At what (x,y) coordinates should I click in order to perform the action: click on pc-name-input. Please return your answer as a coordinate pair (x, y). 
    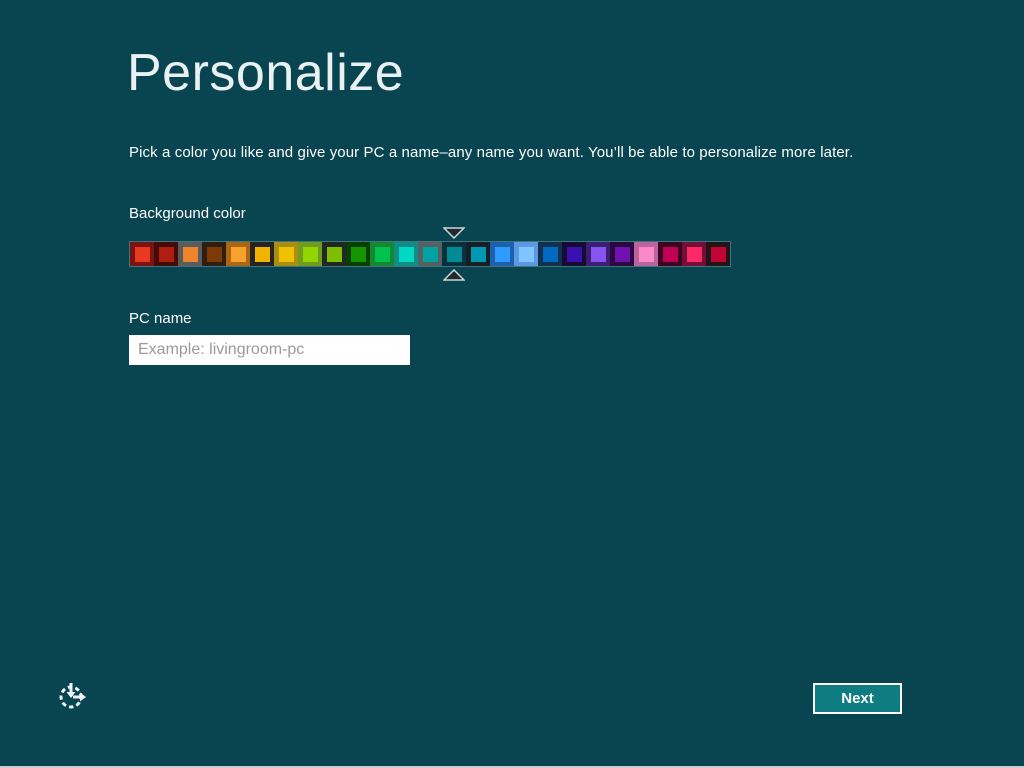
    Looking at the image, I should click on (269, 350).